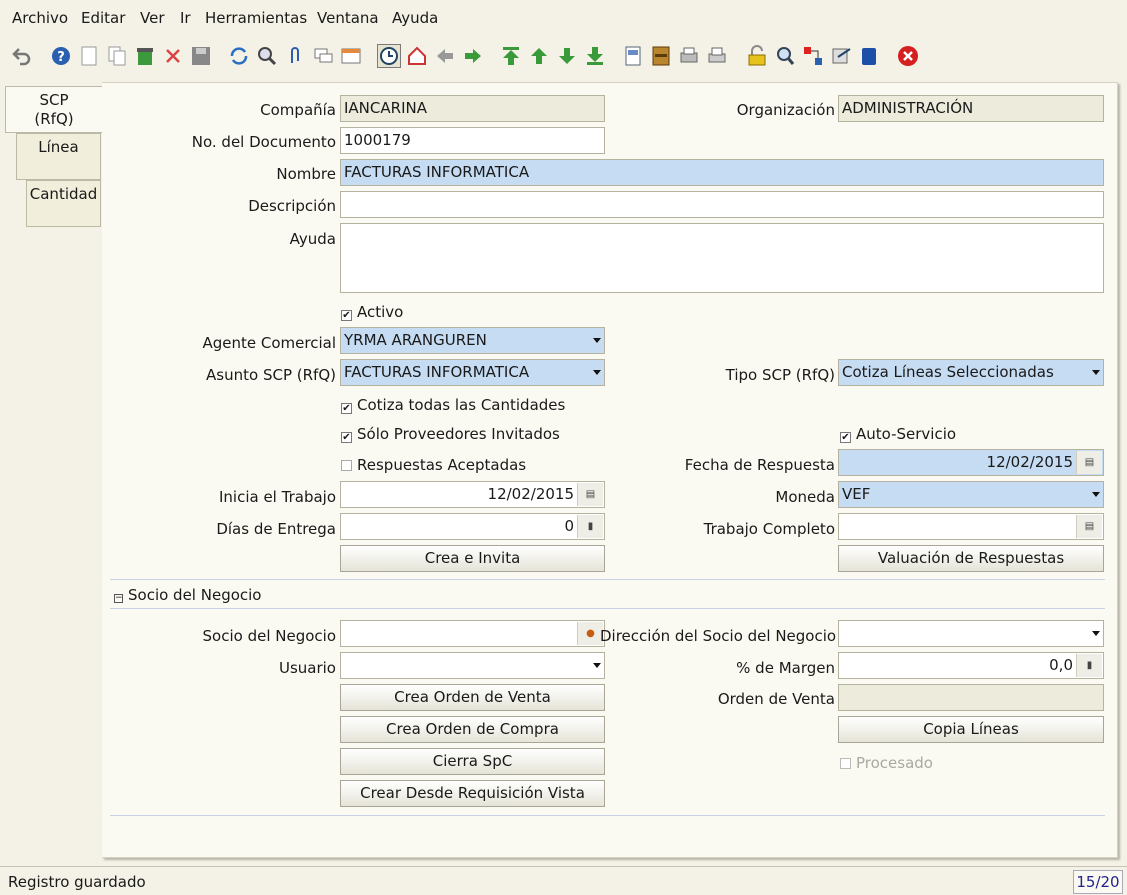 The width and height of the screenshot is (1127, 895). I want to click on sales-order-field, so click(971, 697).